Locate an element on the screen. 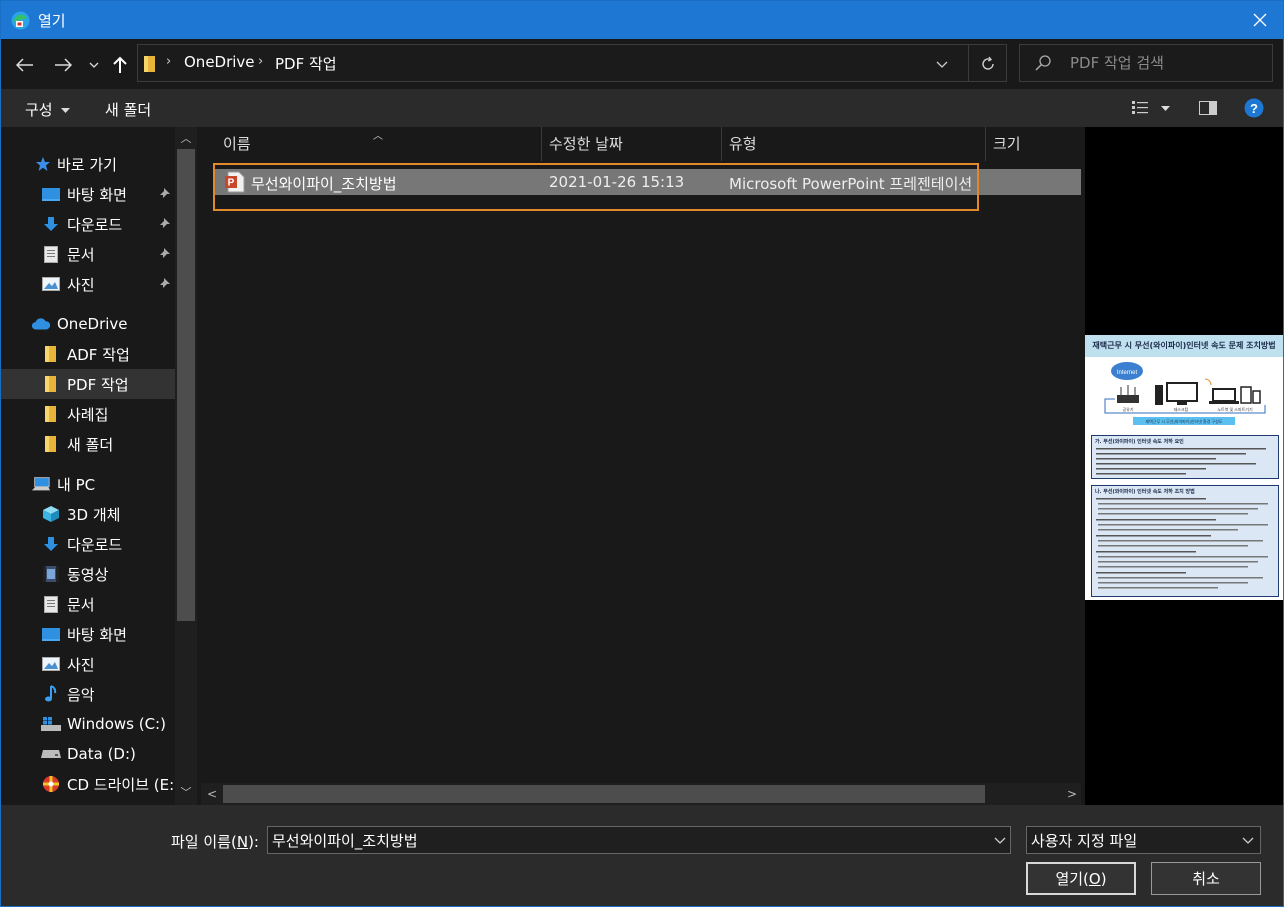  search-input is located at coordinates (1167, 63).